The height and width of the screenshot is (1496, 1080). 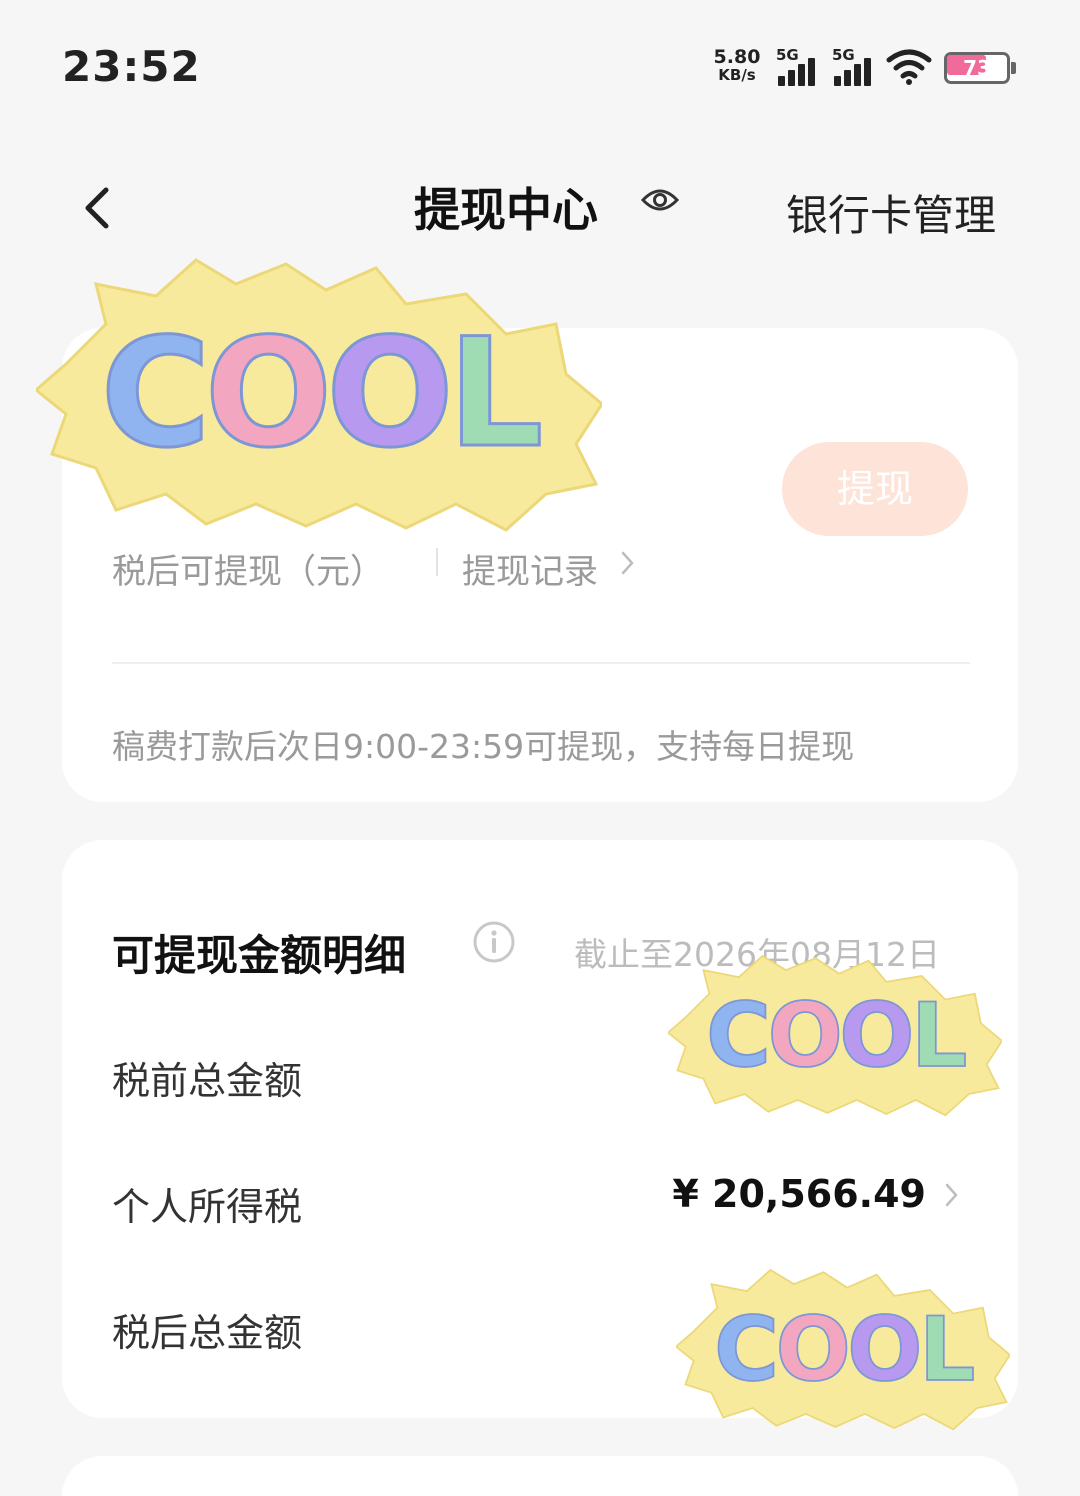 I want to click on eye-icon, so click(x=660, y=200).